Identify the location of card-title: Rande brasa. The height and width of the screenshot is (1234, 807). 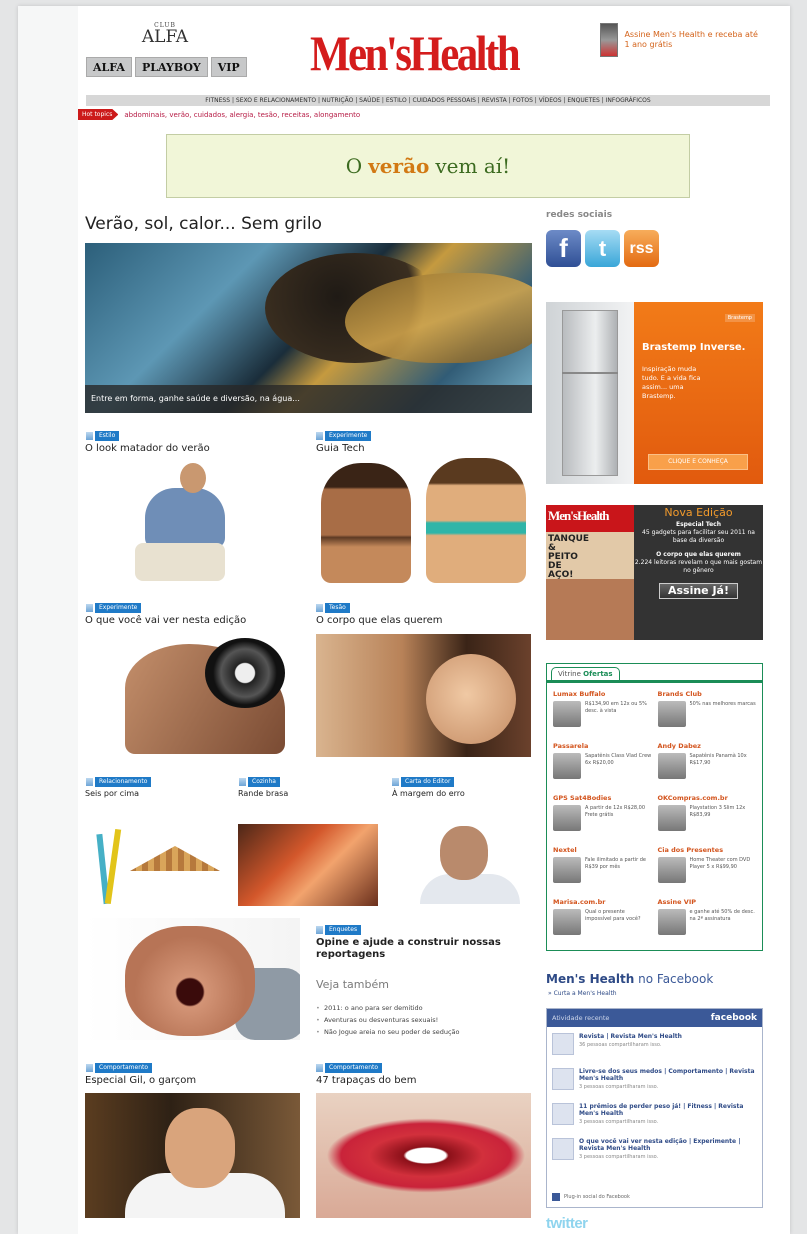
(263, 793).